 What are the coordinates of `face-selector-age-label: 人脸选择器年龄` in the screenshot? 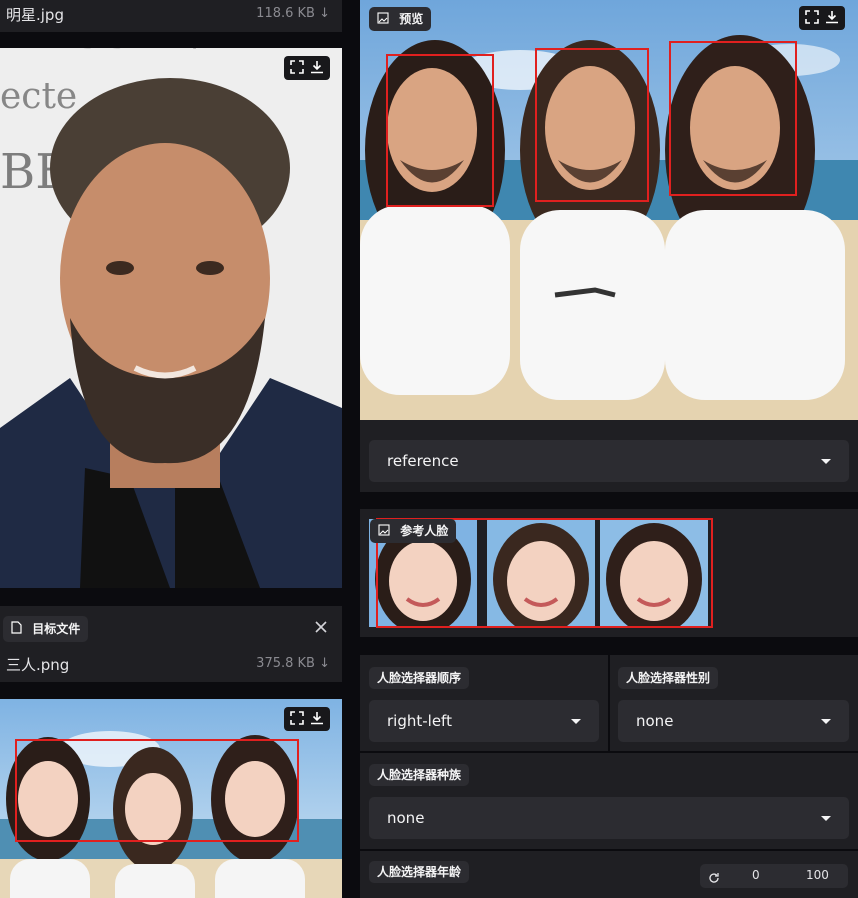 It's located at (419, 872).